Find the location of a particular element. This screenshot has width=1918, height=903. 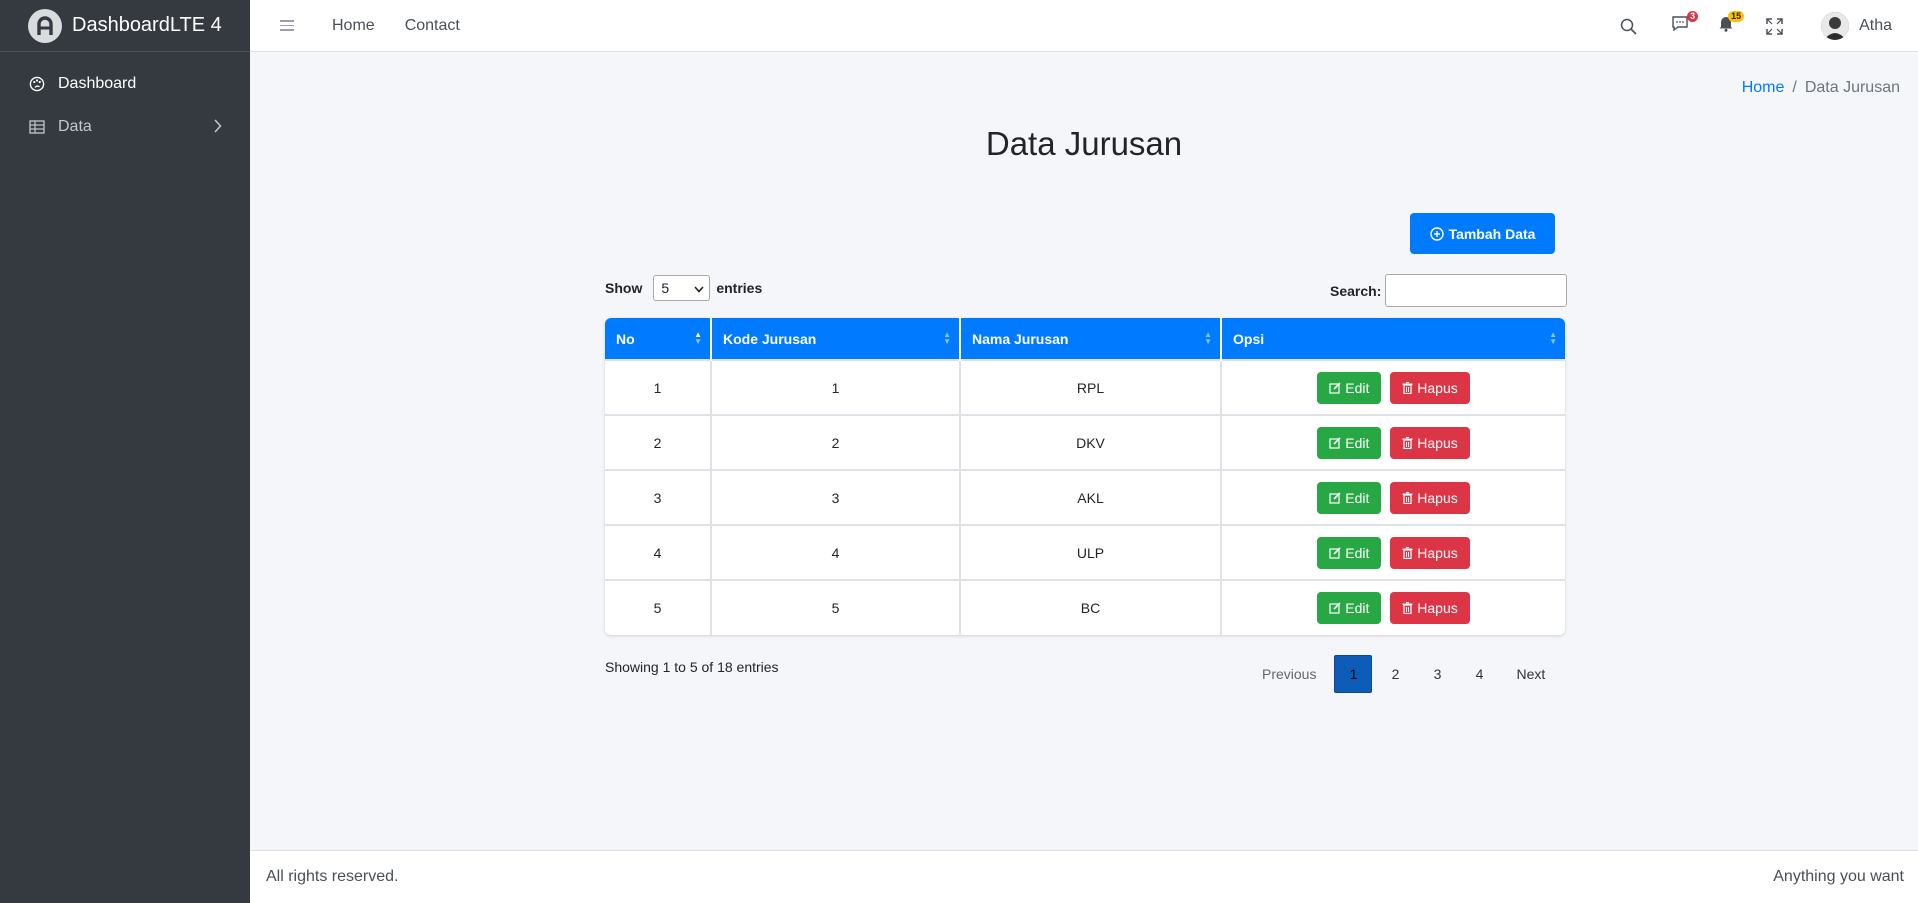

sidebar-item-data: Data is located at coordinates (125, 126).